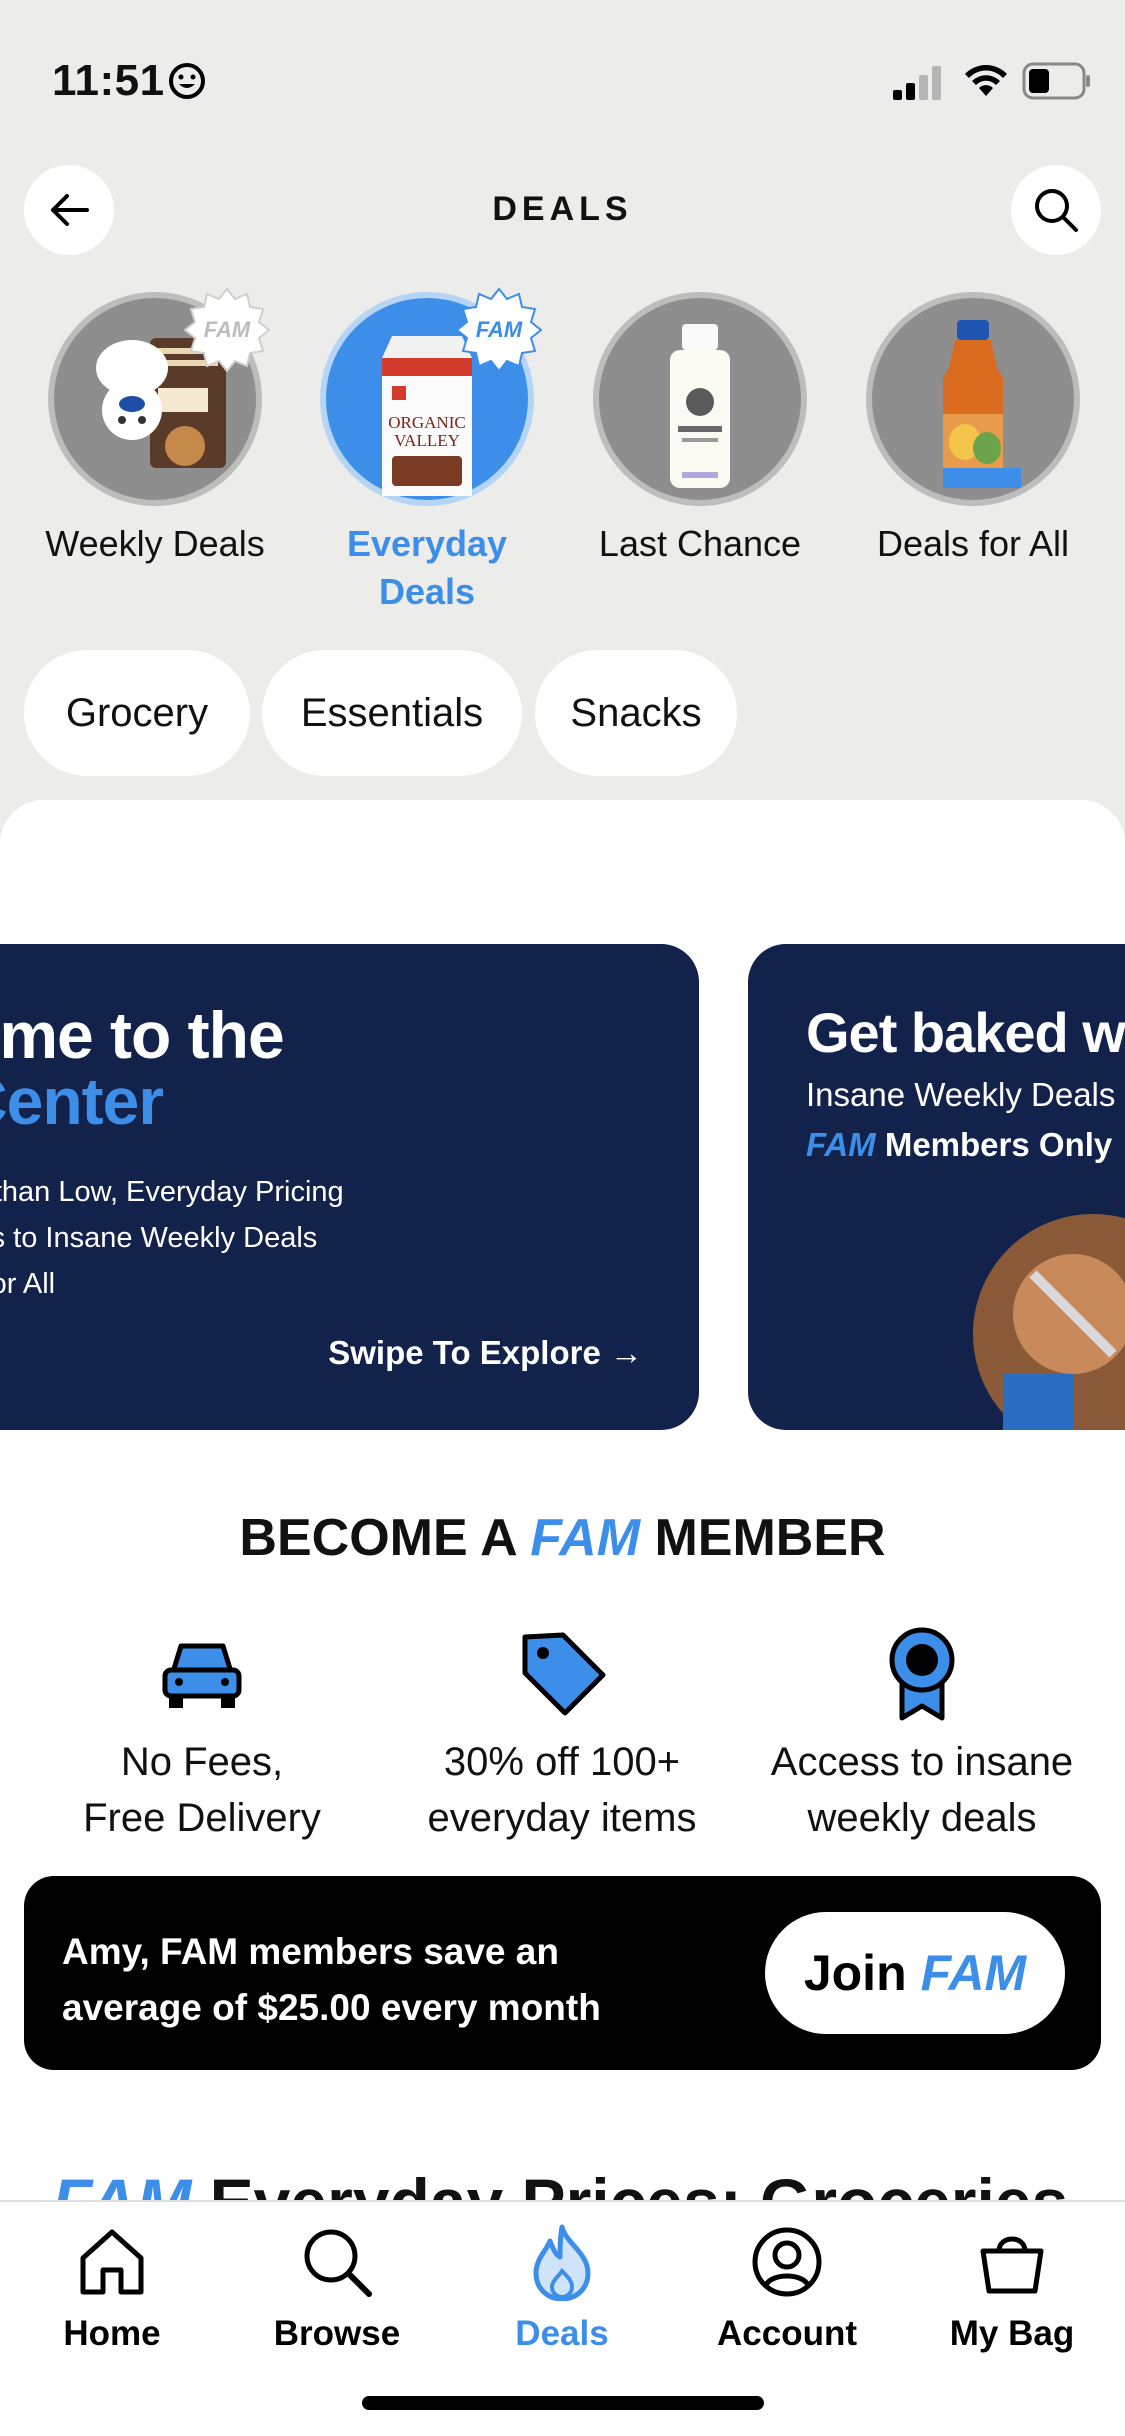  Describe the element at coordinates (155, 543) in the screenshot. I see `category-label: Weekly Deals` at that location.